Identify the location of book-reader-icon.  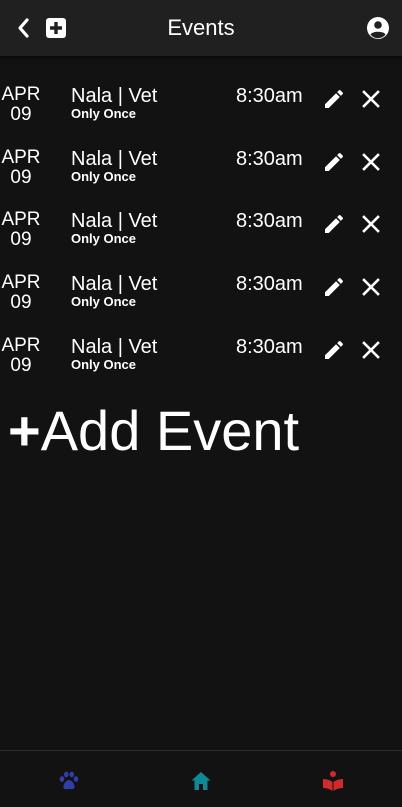
(333, 781).